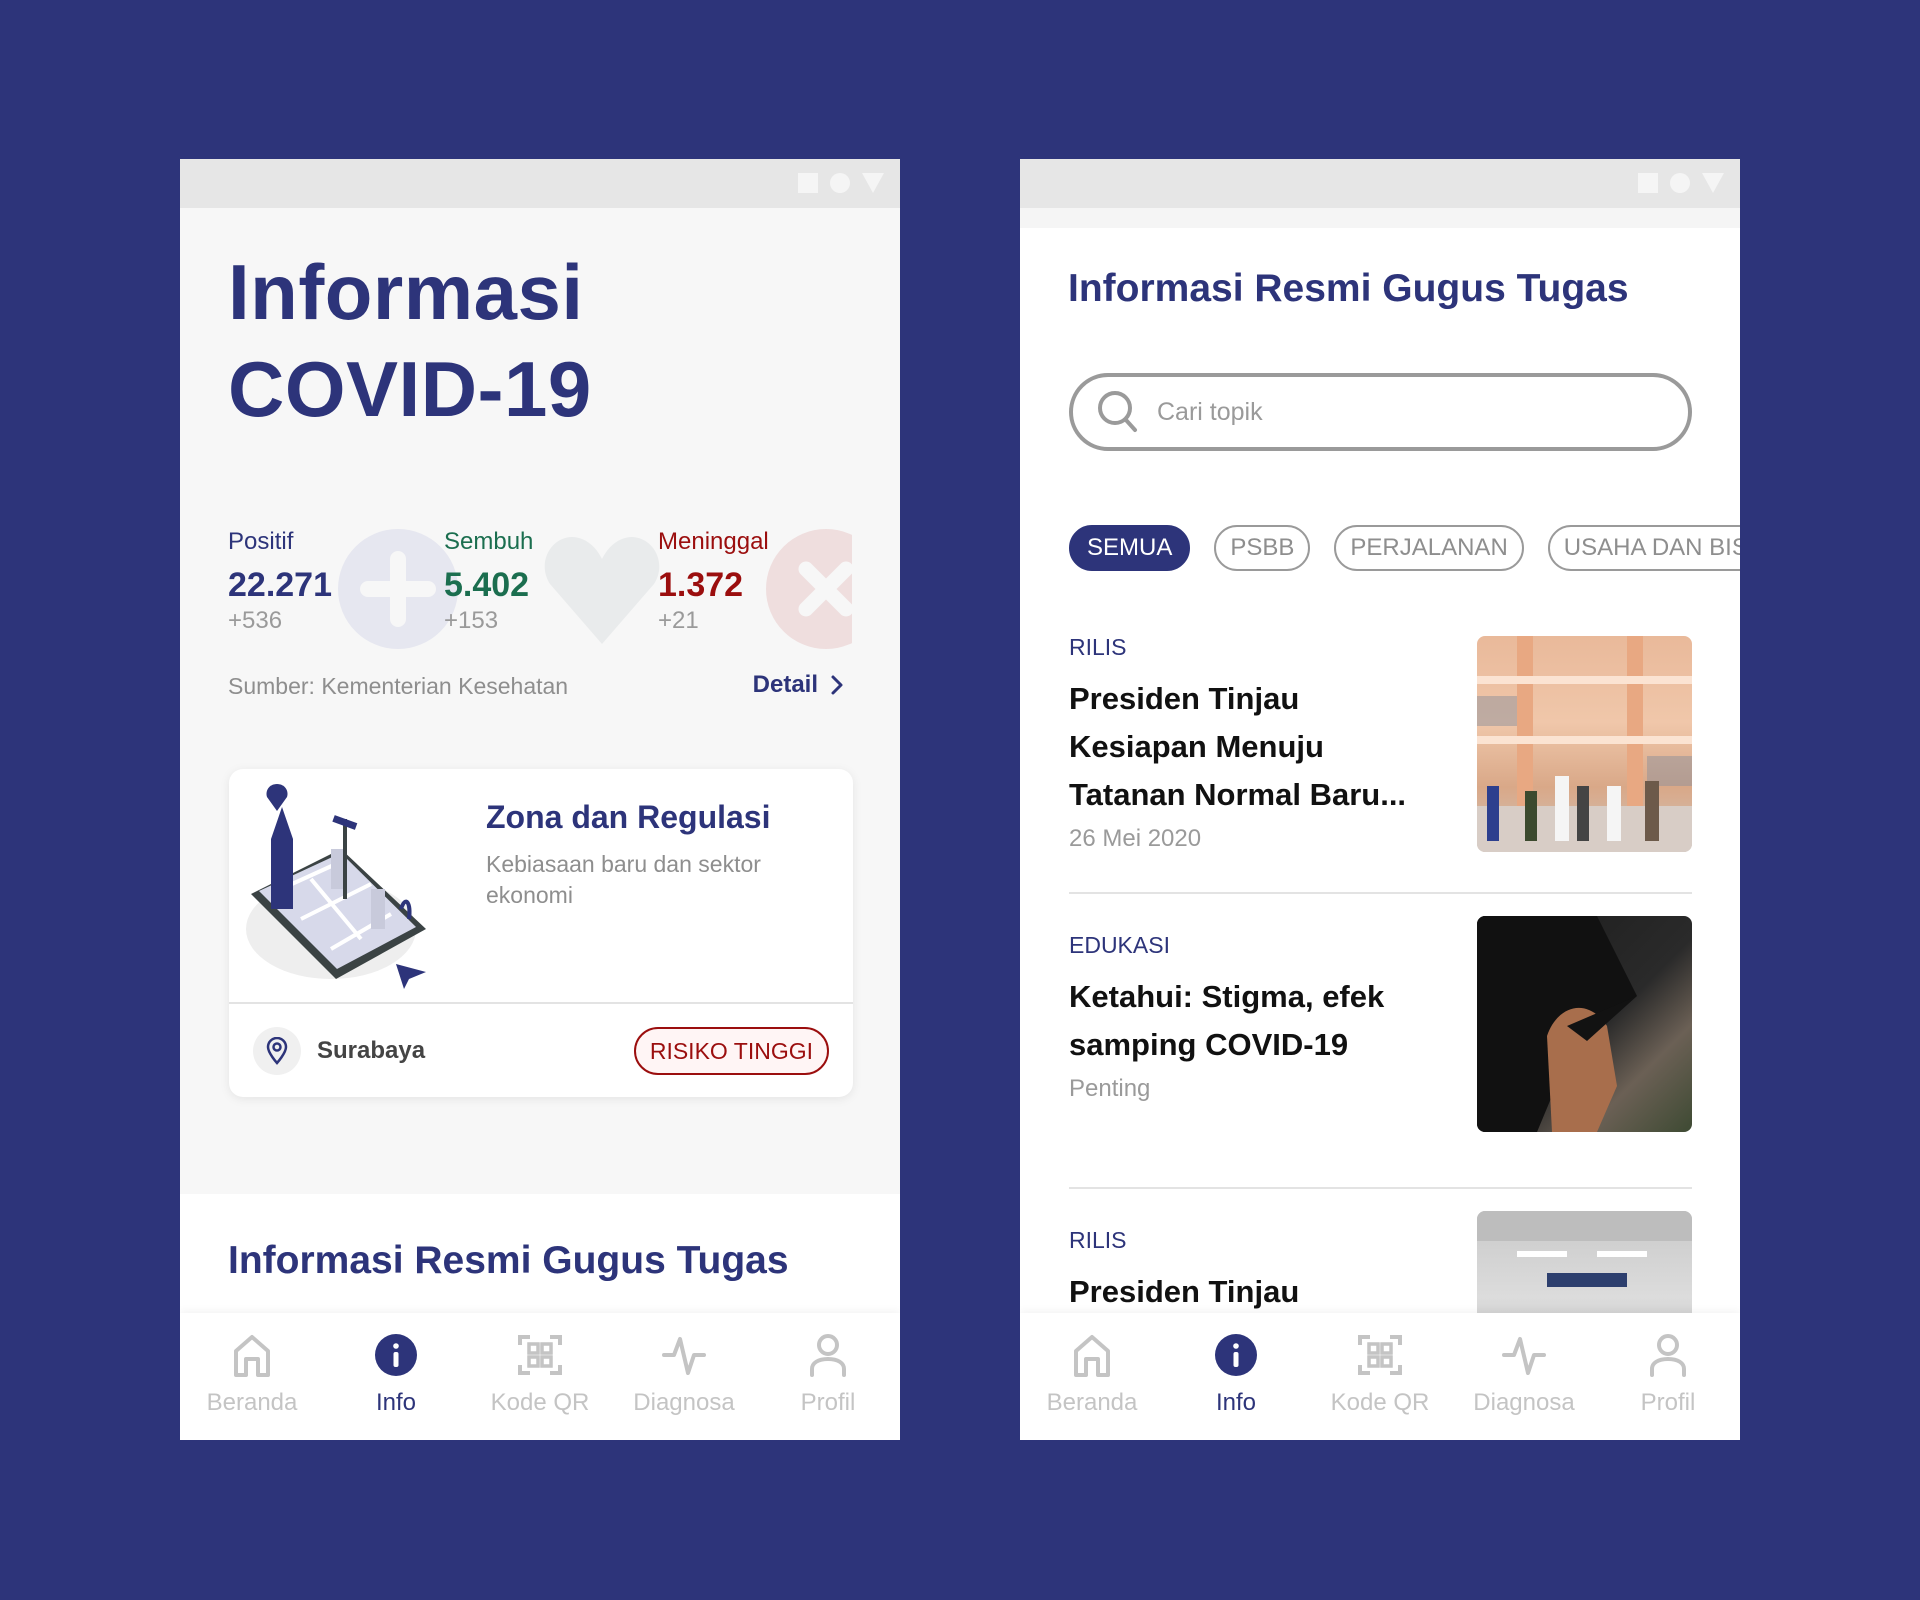  I want to click on page-title-line1: Informasi, so click(406, 292).